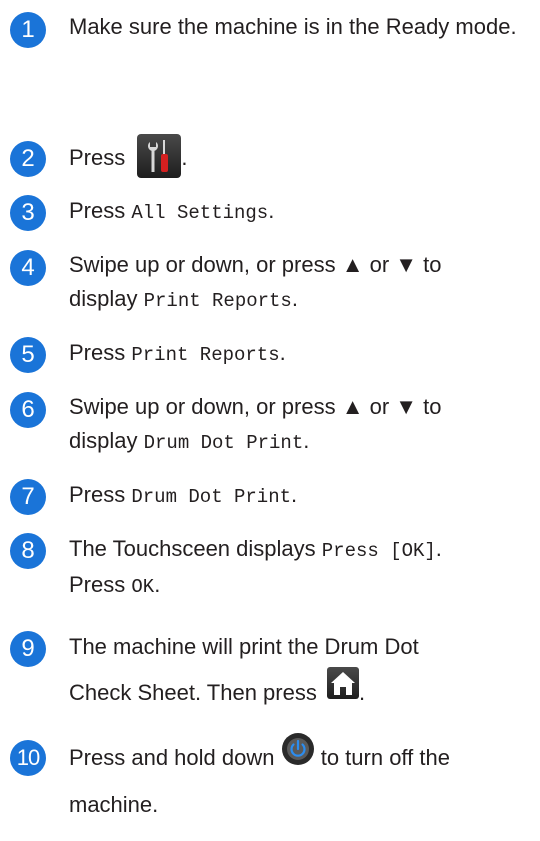 The width and height of the screenshot is (540, 841). Describe the element at coordinates (298, 757) in the screenshot. I see `power-icon` at that location.